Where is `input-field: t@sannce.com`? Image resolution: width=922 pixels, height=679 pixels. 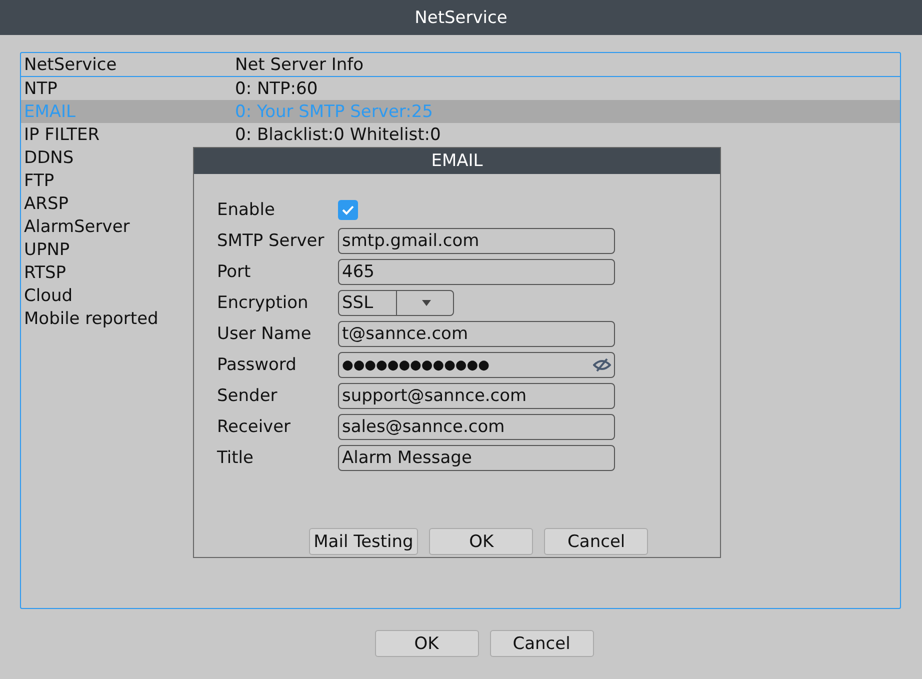
input-field: t@sannce.com is located at coordinates (476, 334).